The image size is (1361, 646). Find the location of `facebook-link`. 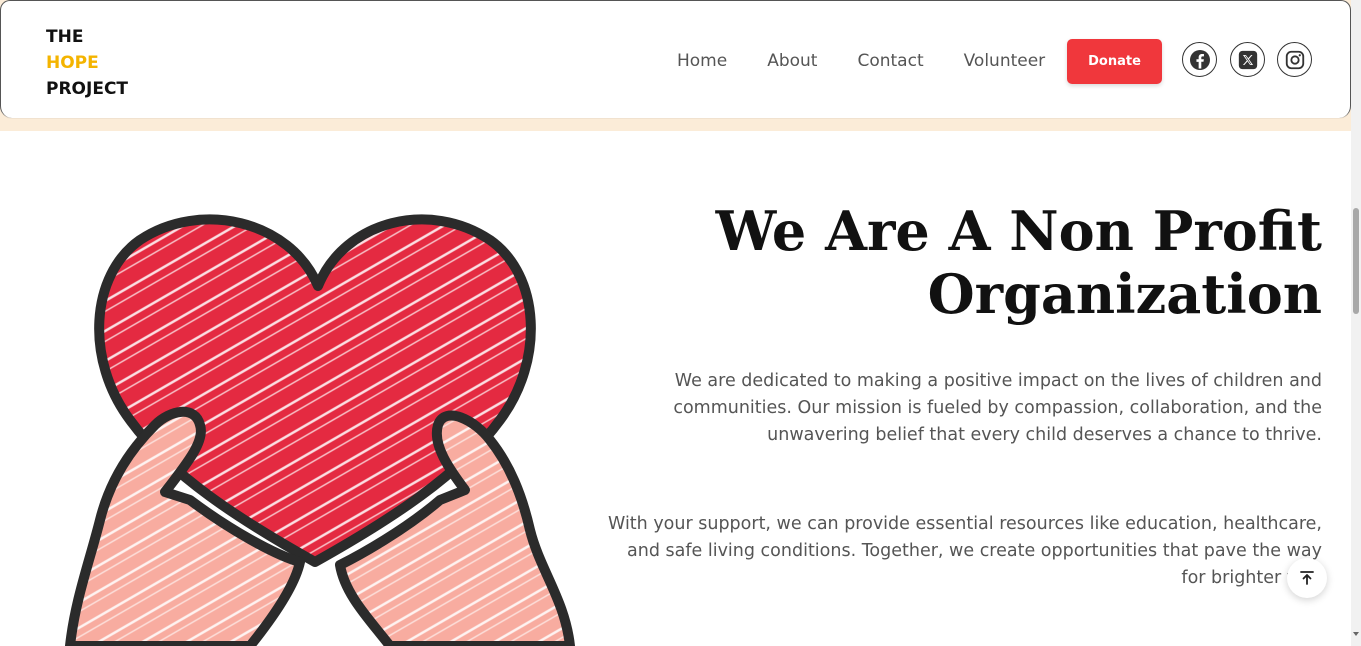

facebook-link is located at coordinates (1199, 59).